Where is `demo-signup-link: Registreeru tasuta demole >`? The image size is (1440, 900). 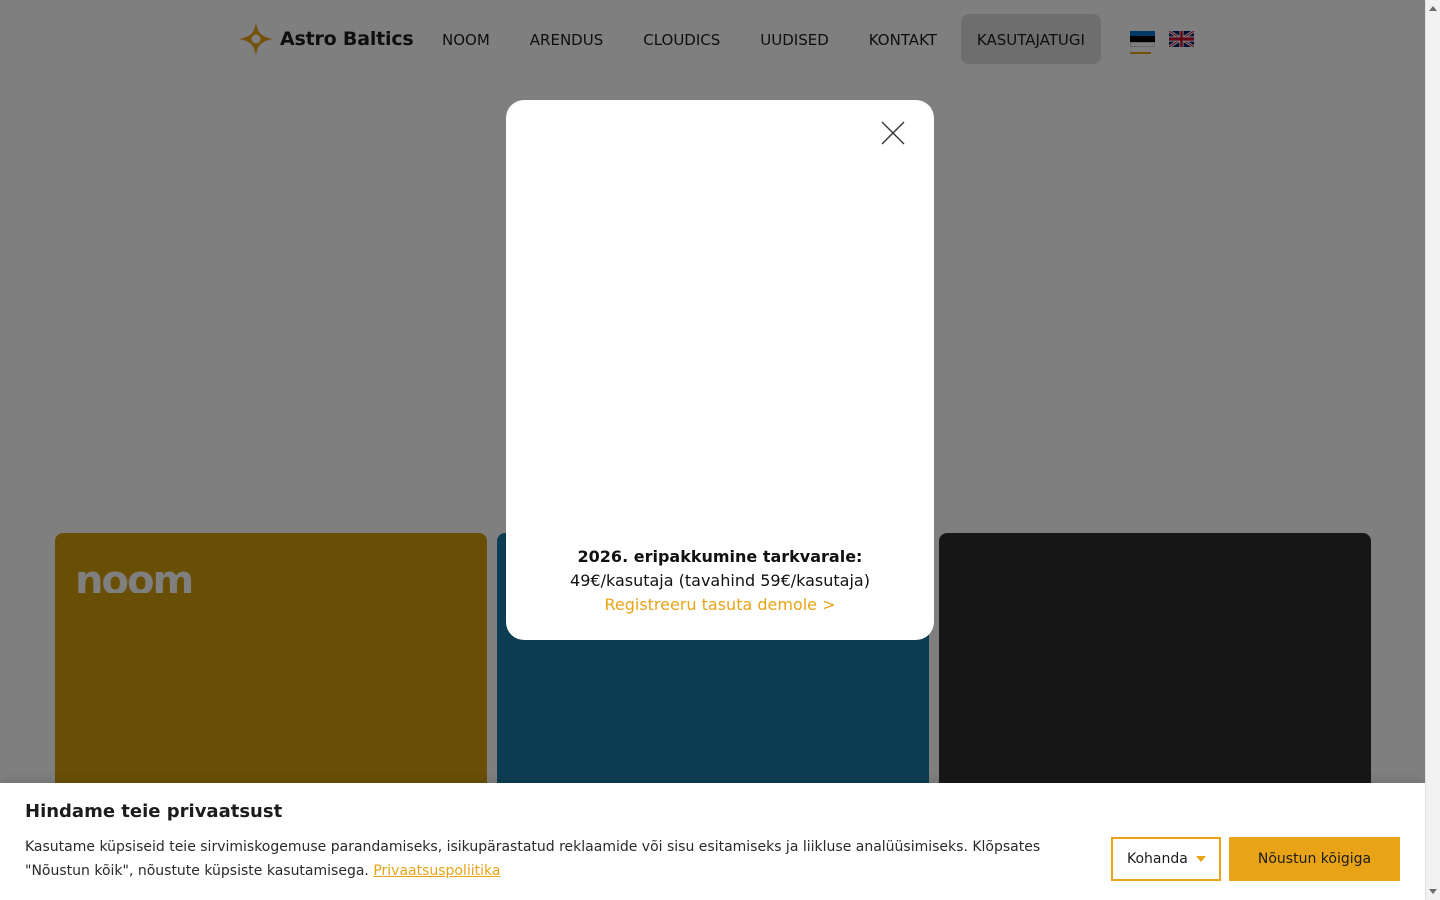 demo-signup-link: Registreeru tasuta demole > is located at coordinates (720, 605).